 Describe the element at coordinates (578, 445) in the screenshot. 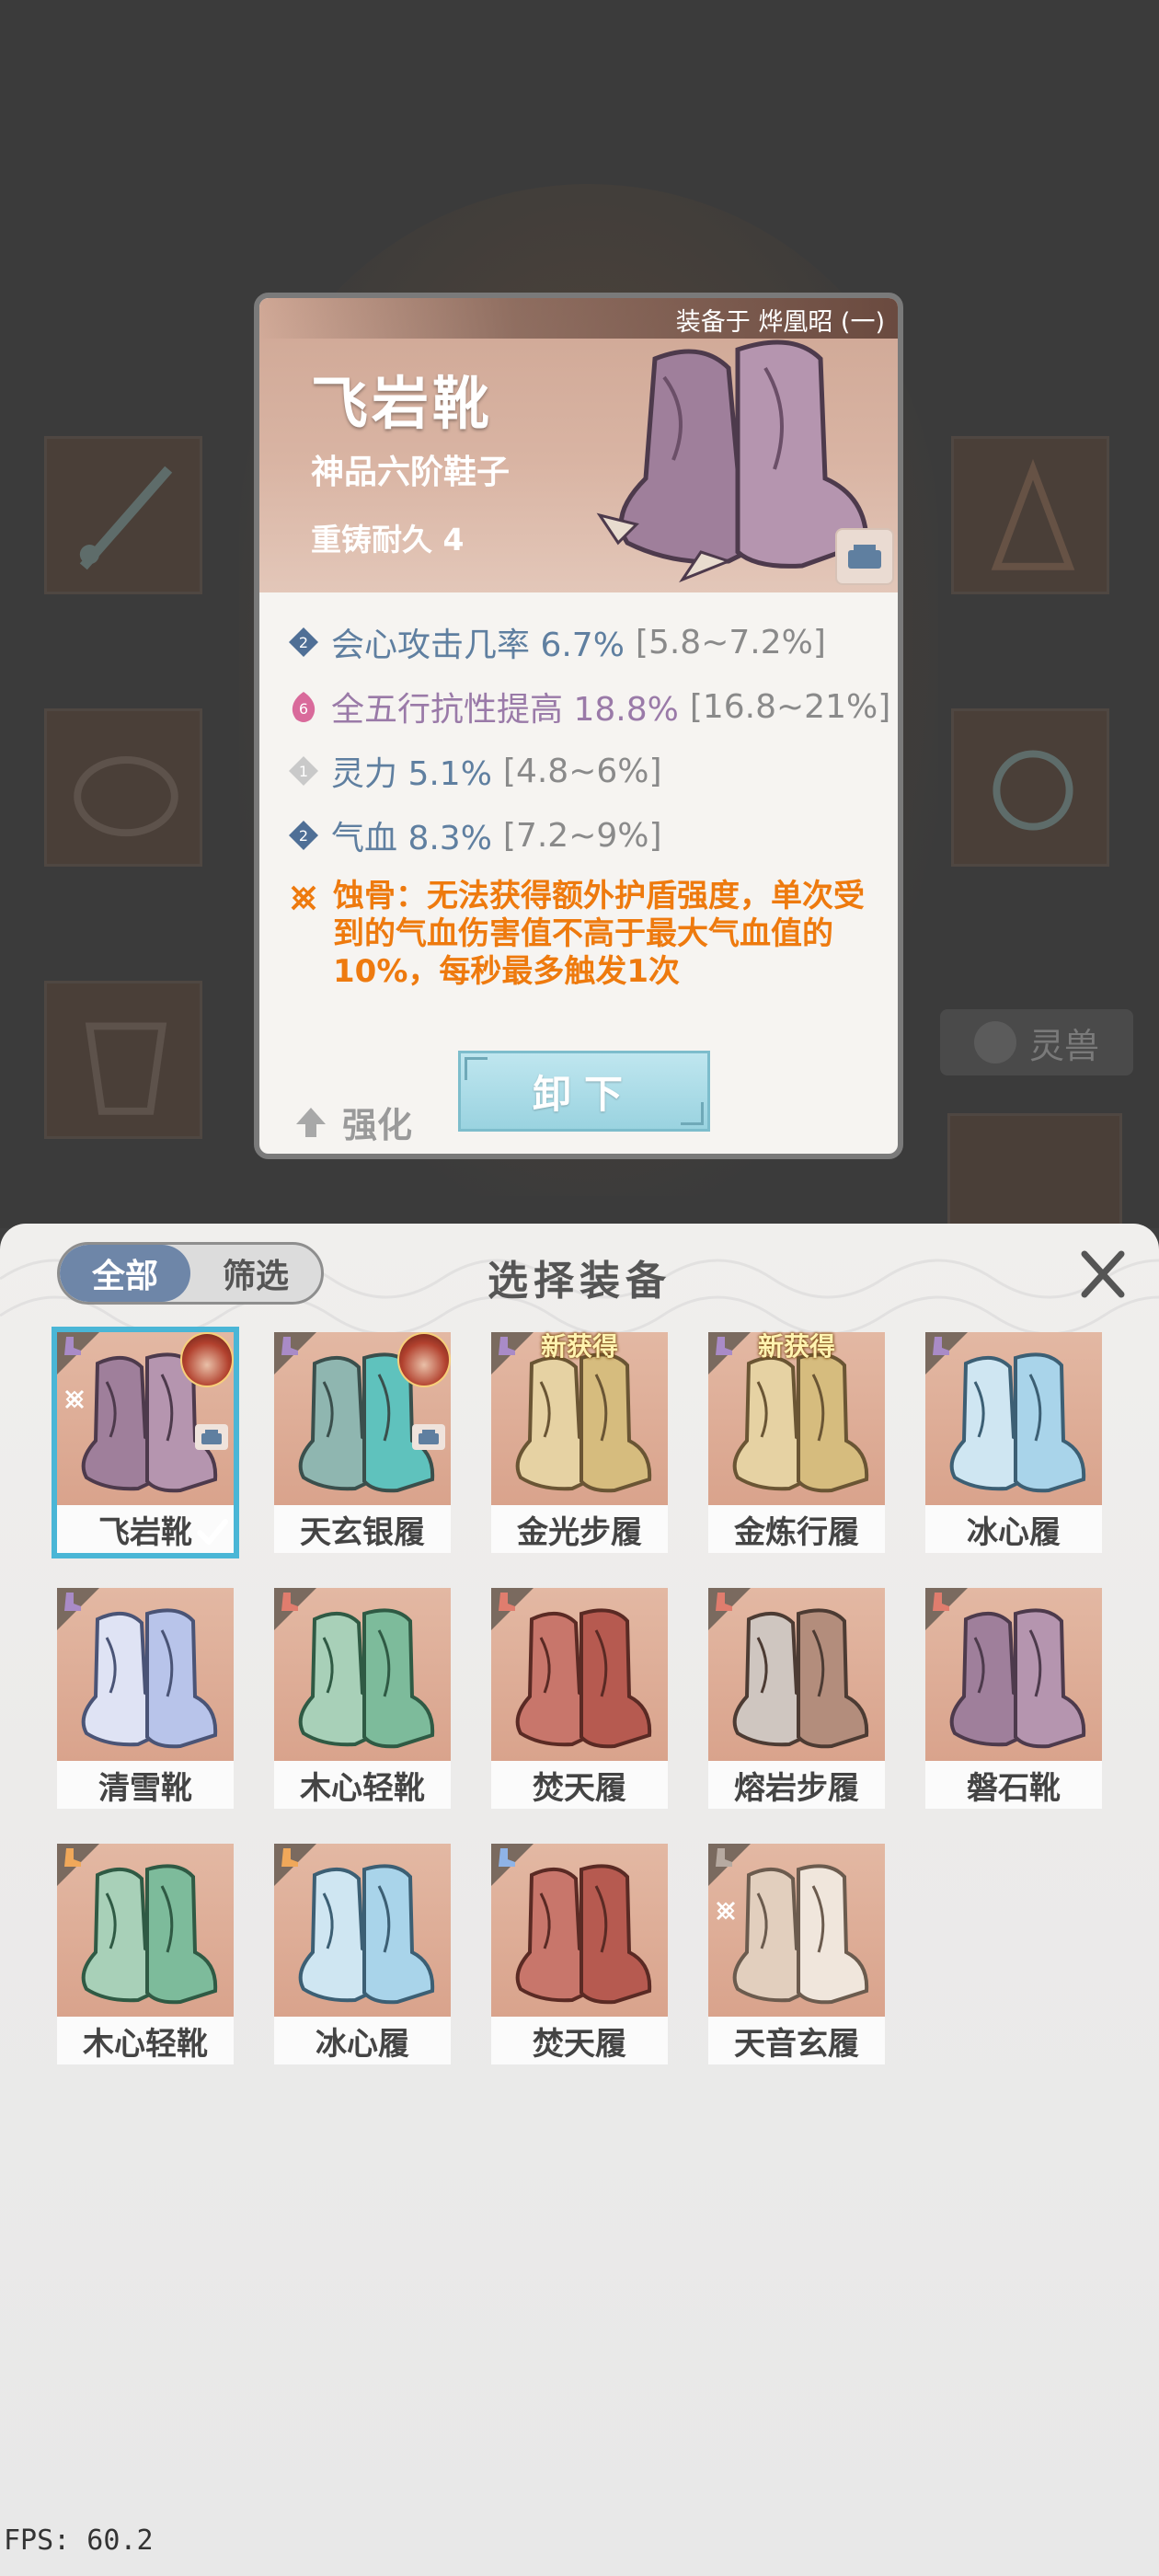

I see `item-header: 装备于 烨凰昭 (一) 飞岩靴 神品六阶鞋子 重铸耐久 4` at that location.